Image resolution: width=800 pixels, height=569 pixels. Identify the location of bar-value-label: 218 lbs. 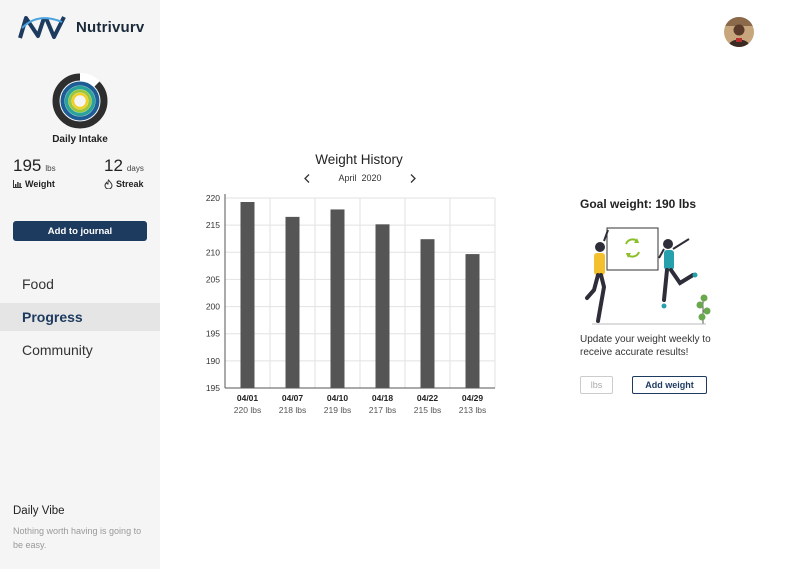
(292, 410).